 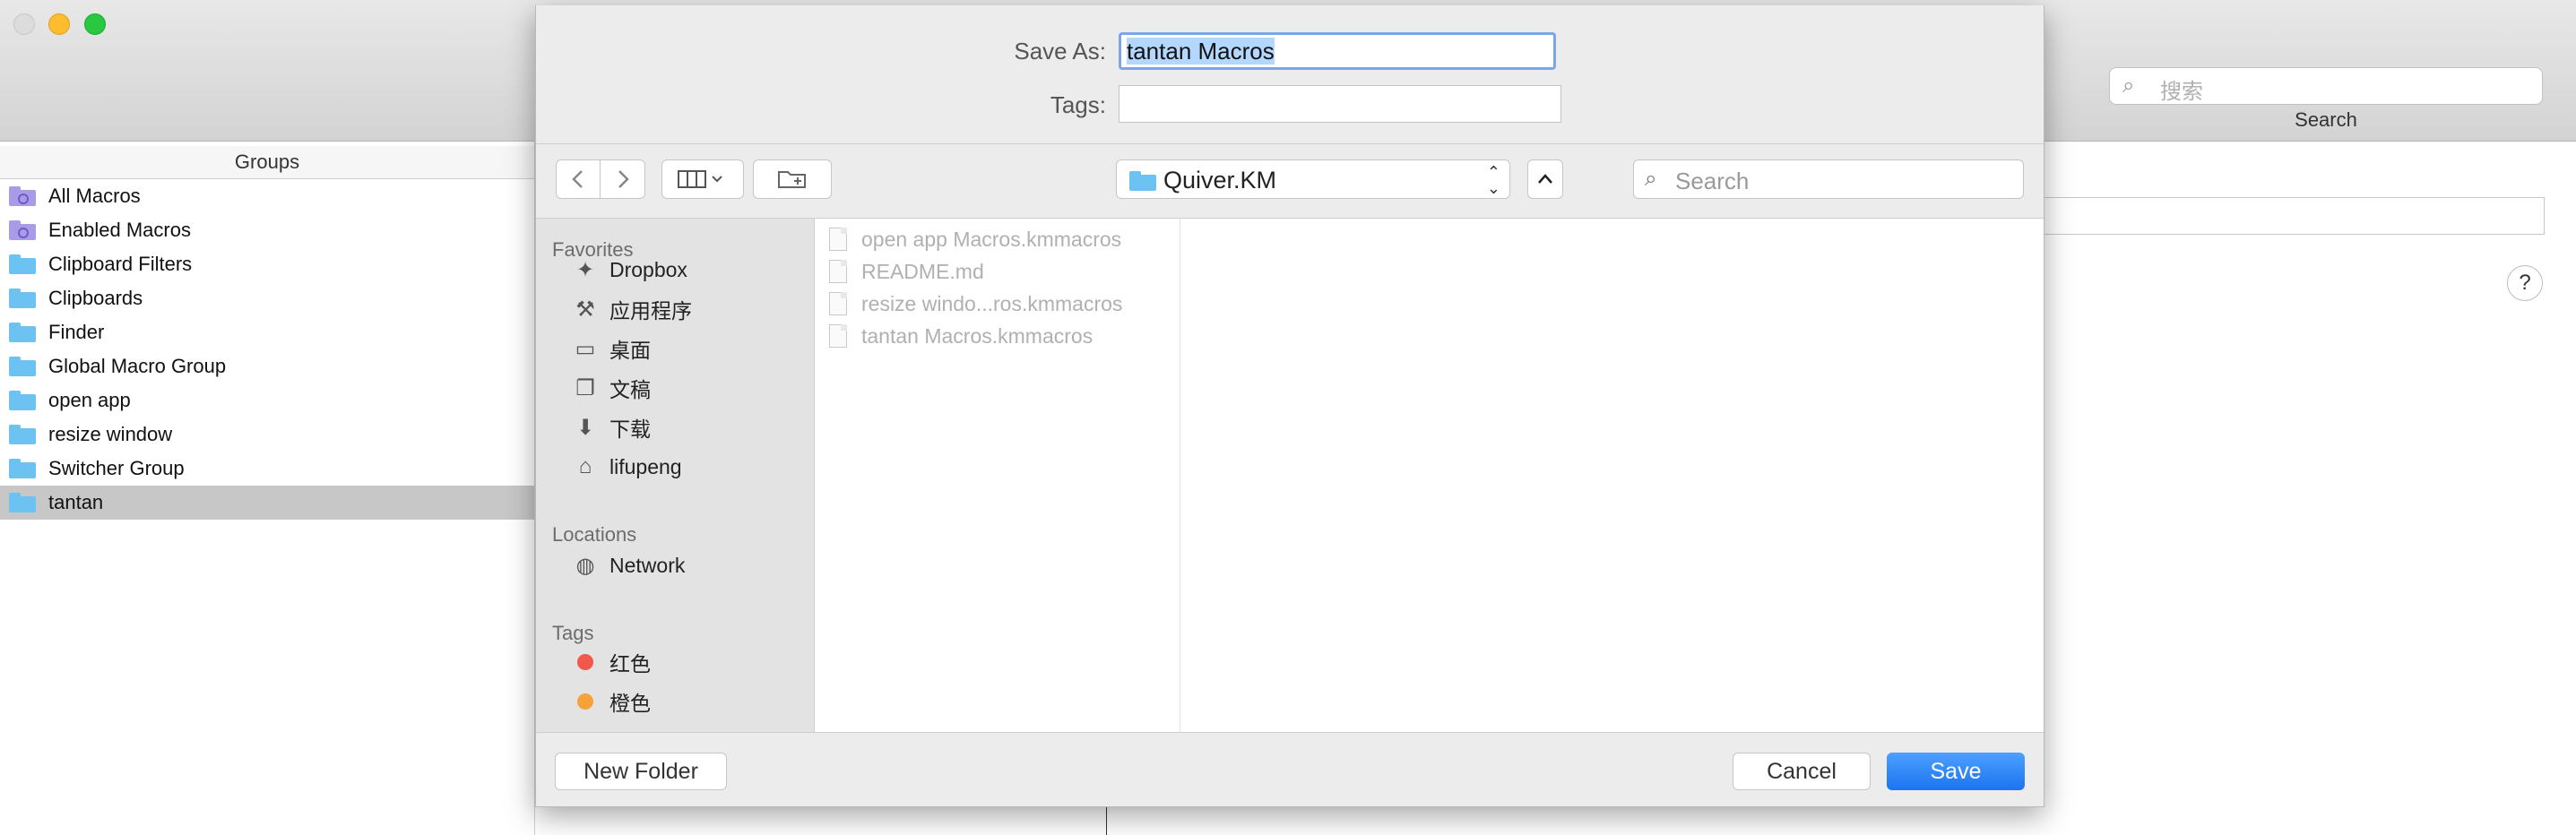 I want to click on file-name: resize windo...ros.kmmacros, so click(x=992, y=303).